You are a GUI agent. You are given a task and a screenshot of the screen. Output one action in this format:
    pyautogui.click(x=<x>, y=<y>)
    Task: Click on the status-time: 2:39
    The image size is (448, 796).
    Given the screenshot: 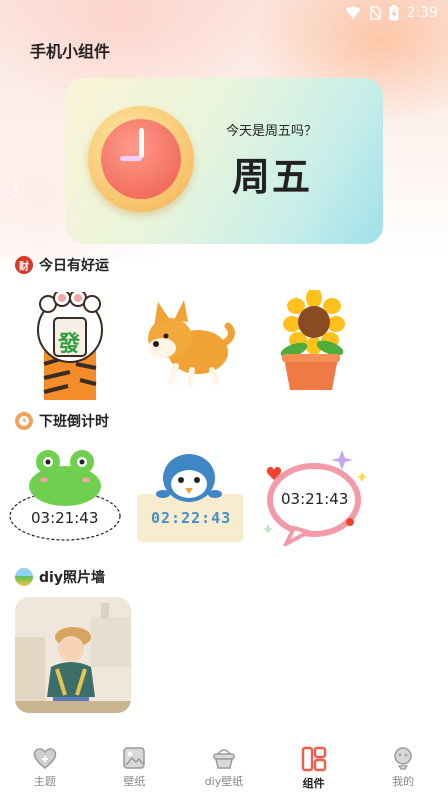 What is the action you would take?
    pyautogui.click(x=422, y=13)
    